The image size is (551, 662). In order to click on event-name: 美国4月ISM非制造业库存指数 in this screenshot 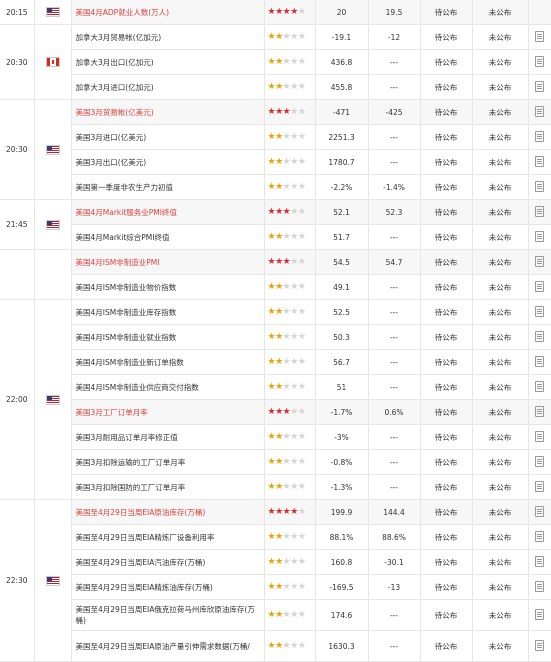, I will do `click(168, 312)`.